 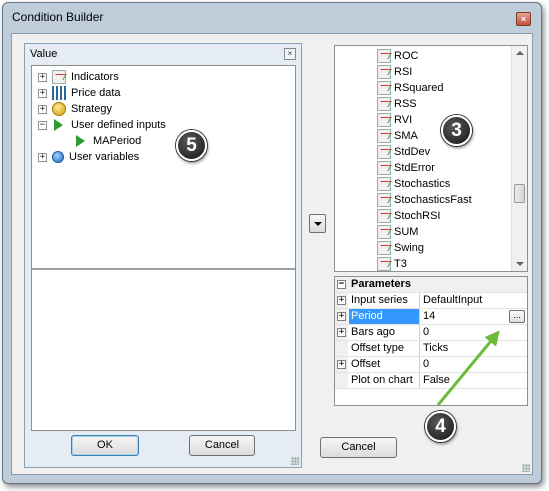 I want to click on list-item-label: RSS, so click(x=405, y=104).